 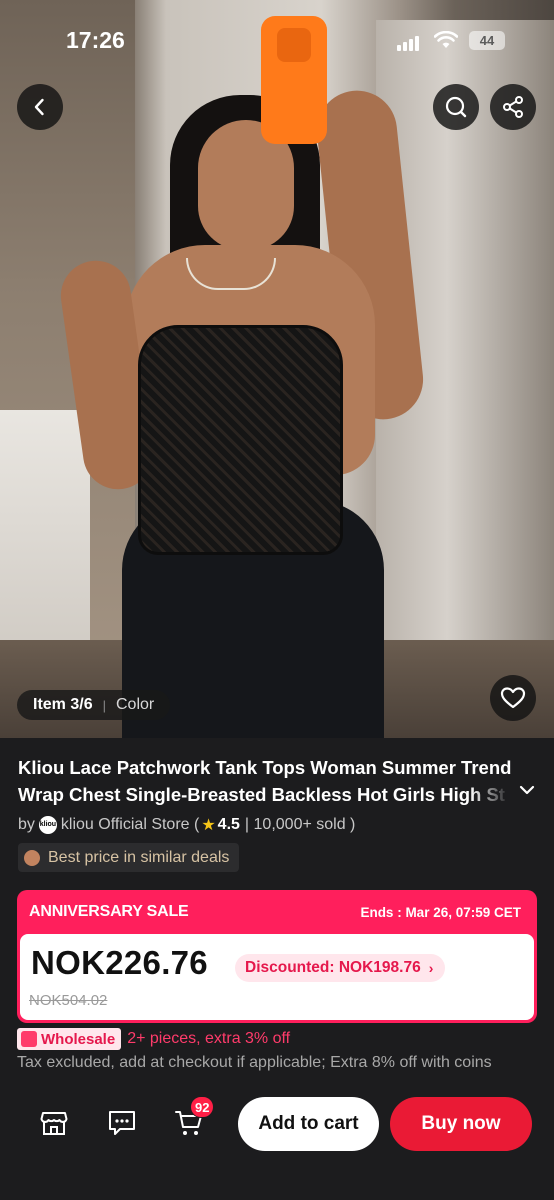 I want to click on wholesale-icon, so click(x=29, y=1039).